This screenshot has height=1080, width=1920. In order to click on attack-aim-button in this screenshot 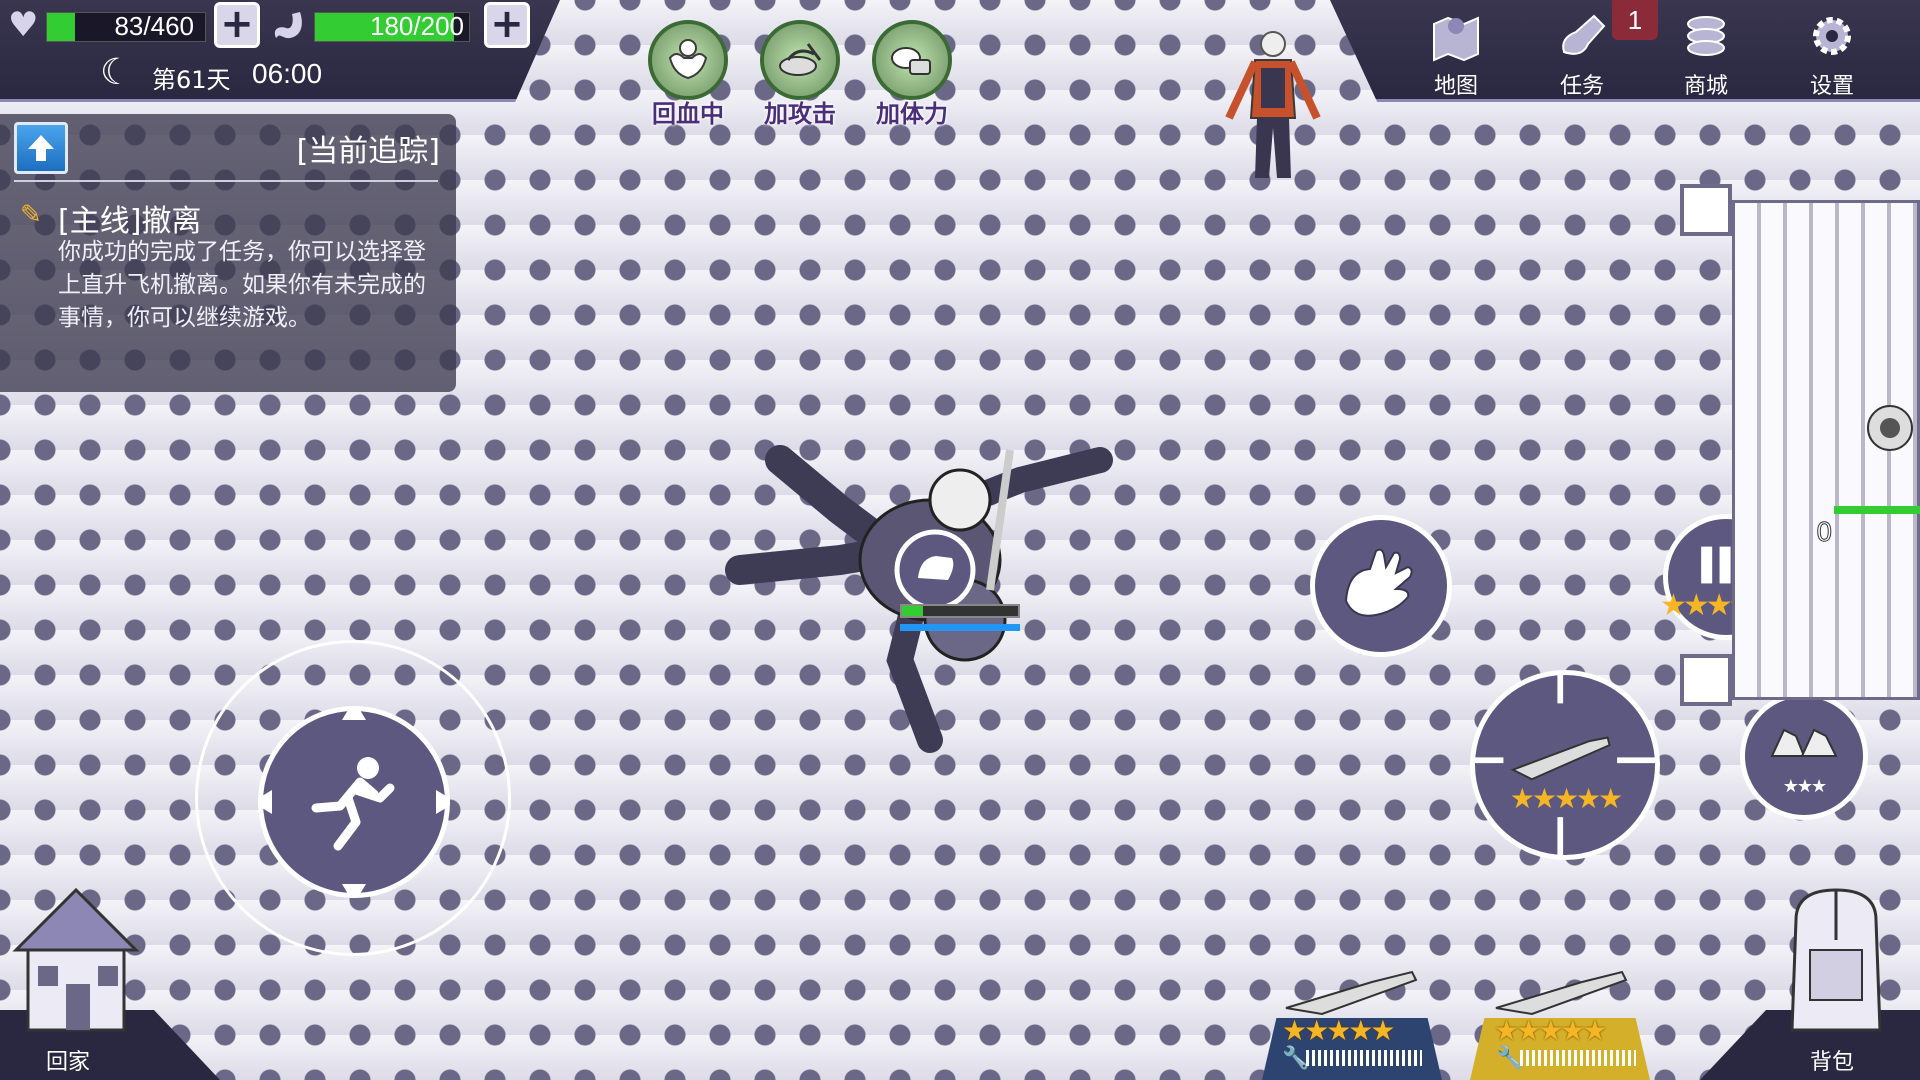, I will do `click(1562, 762)`.